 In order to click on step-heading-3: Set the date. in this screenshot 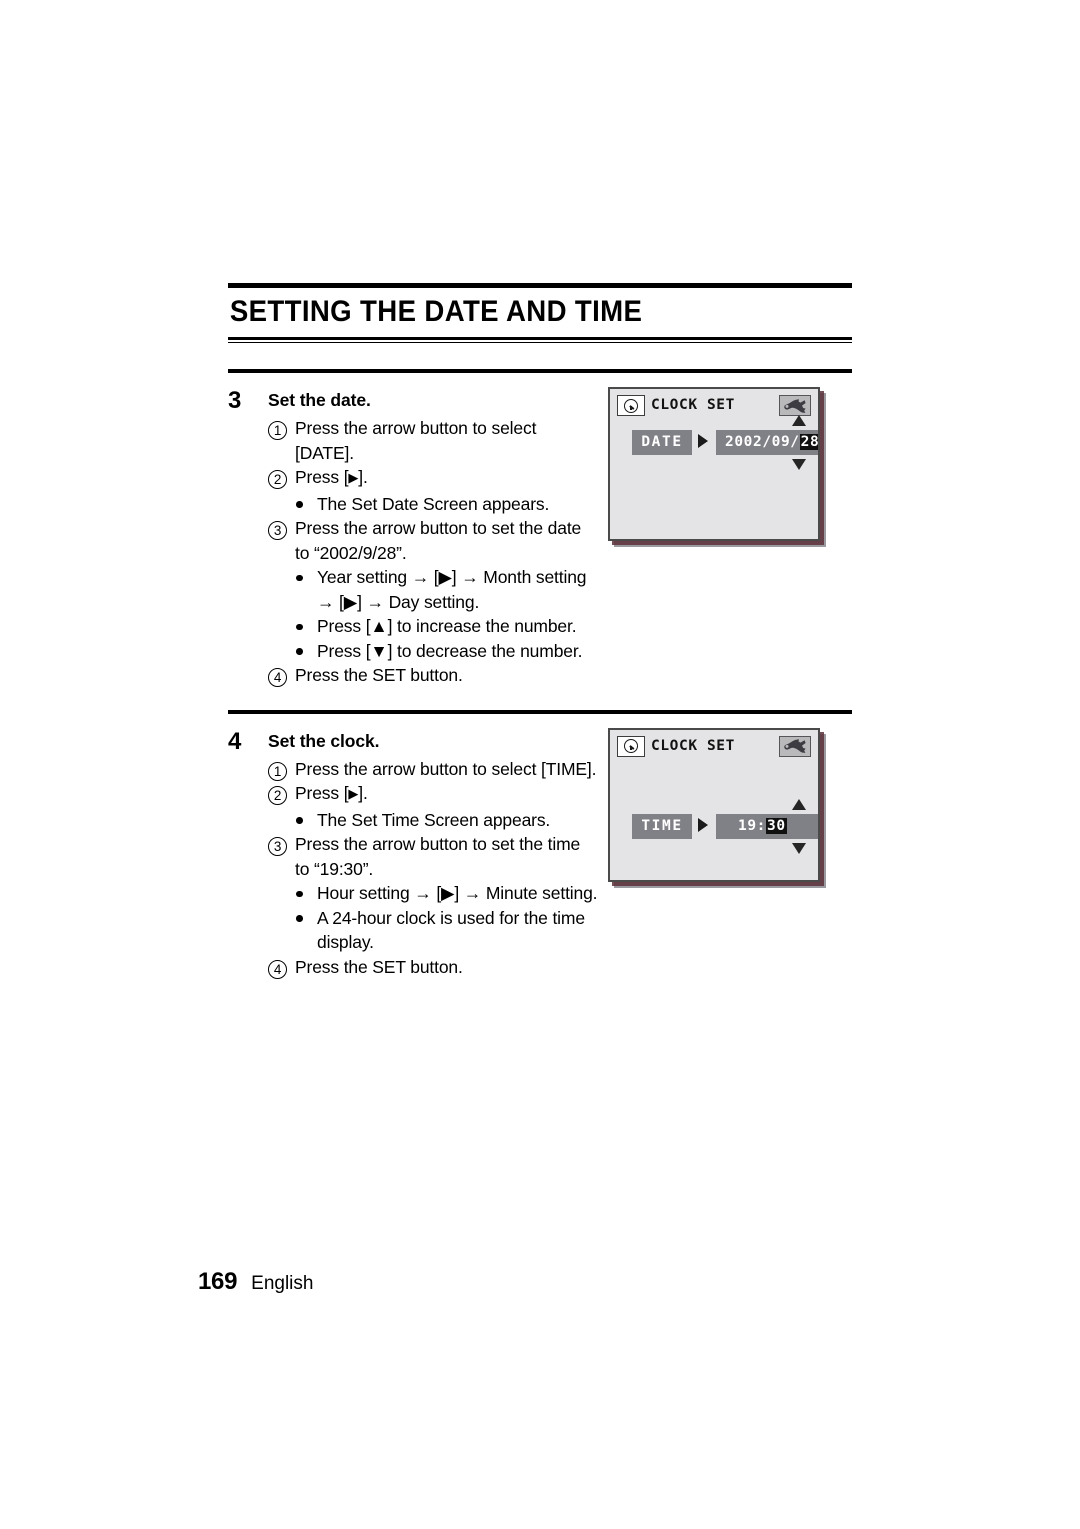, I will do `click(319, 400)`.